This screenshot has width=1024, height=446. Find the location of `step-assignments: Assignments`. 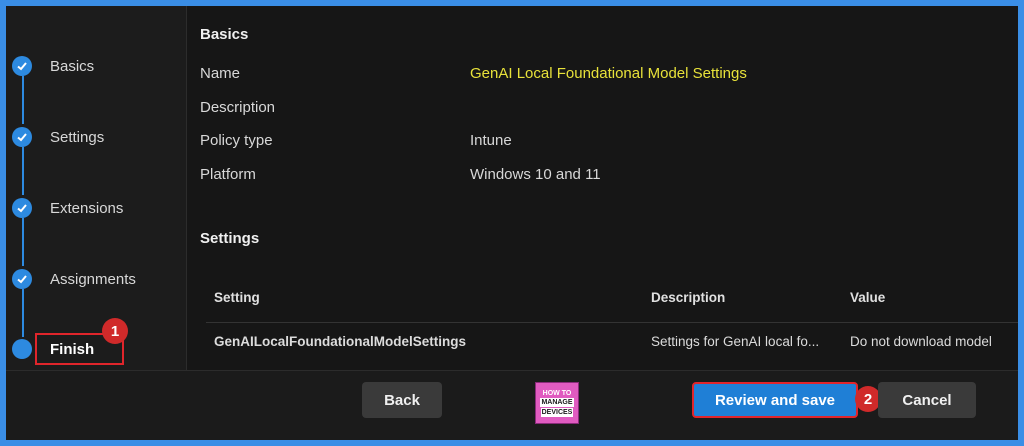

step-assignments: Assignments is located at coordinates (74, 279).